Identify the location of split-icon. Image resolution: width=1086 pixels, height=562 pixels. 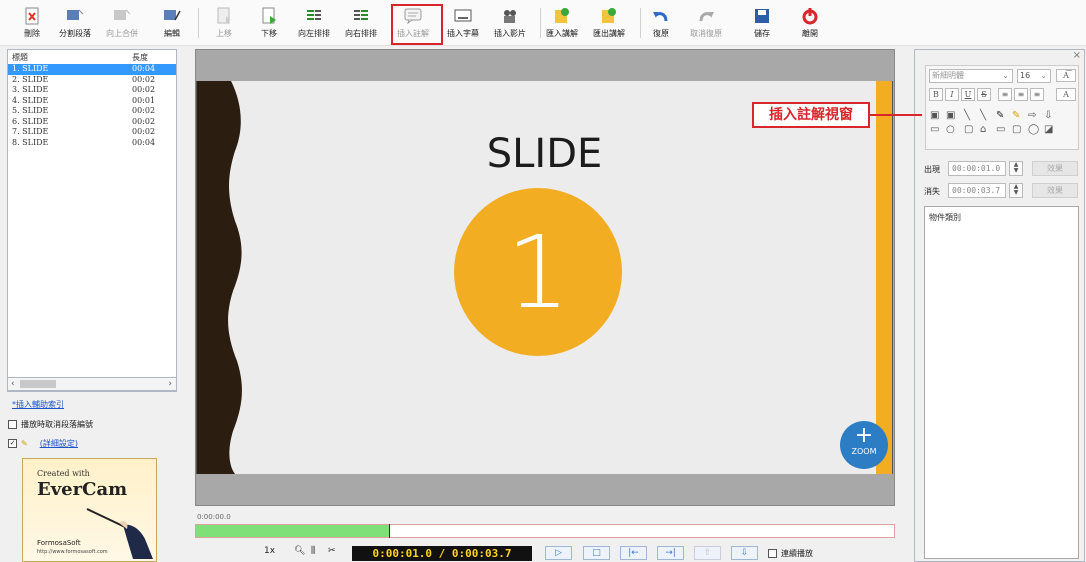
(75, 16).